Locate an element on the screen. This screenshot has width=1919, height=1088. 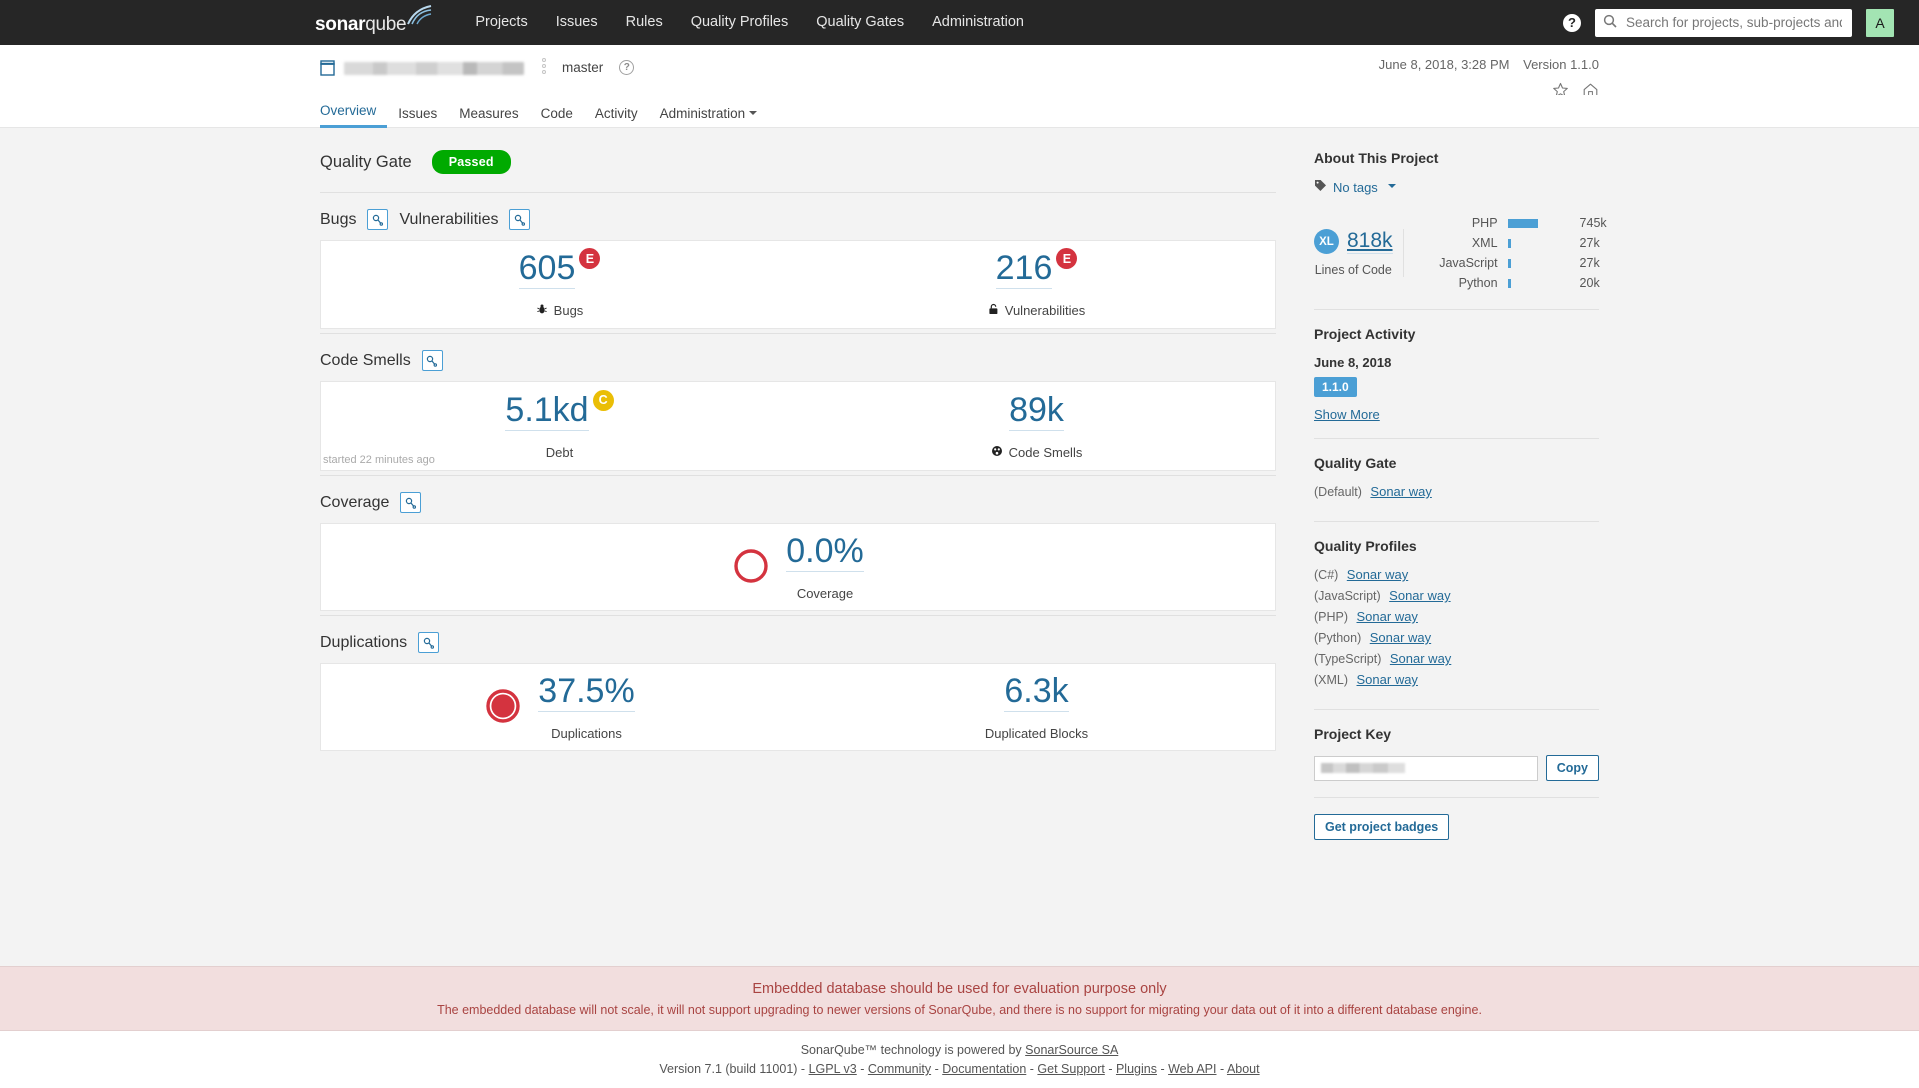
duplicated-blocks-value: 6.3k is located at coordinates (1036, 693).